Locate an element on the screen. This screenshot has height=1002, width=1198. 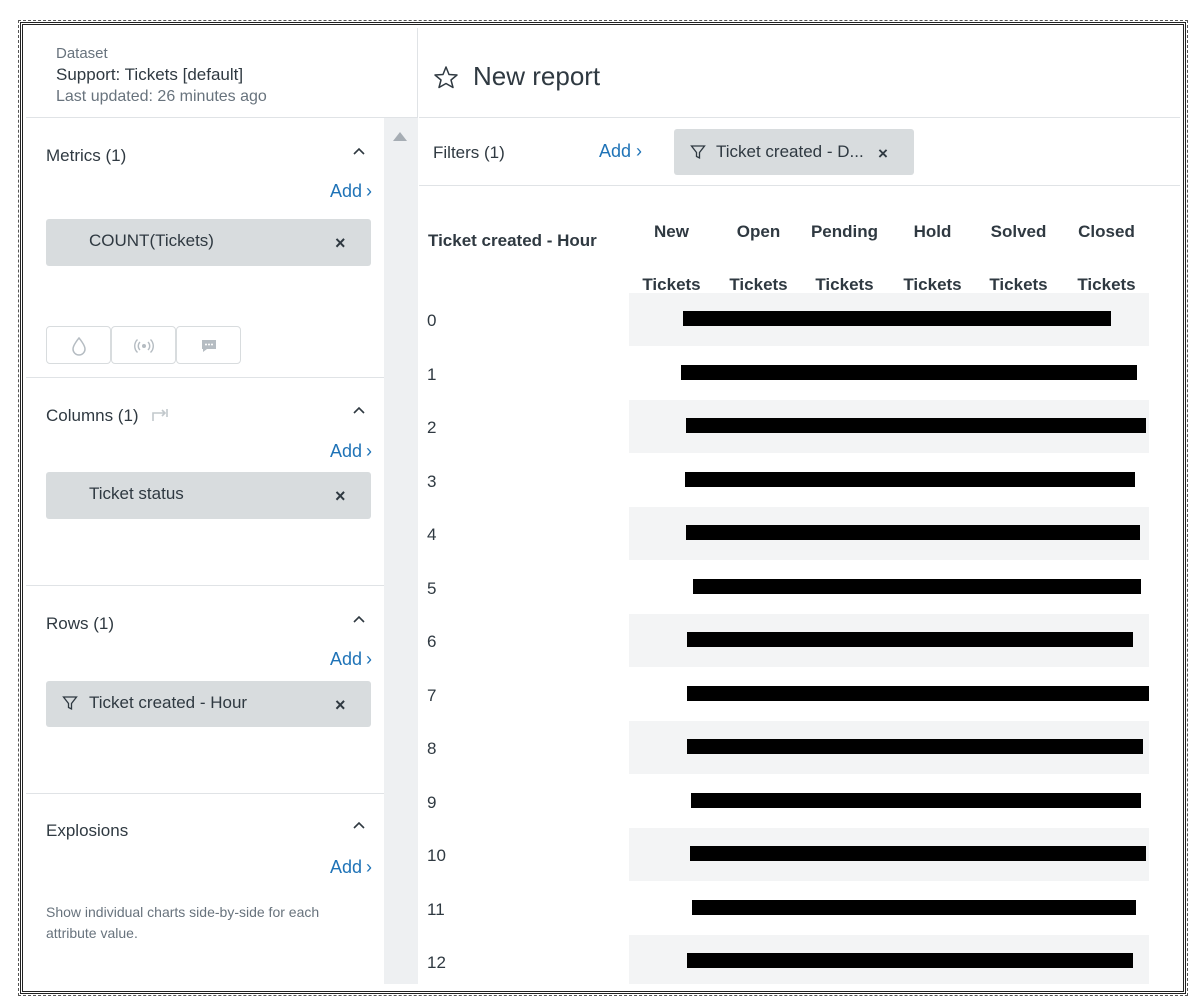
table-row: 12 is located at coordinates (799, 959).